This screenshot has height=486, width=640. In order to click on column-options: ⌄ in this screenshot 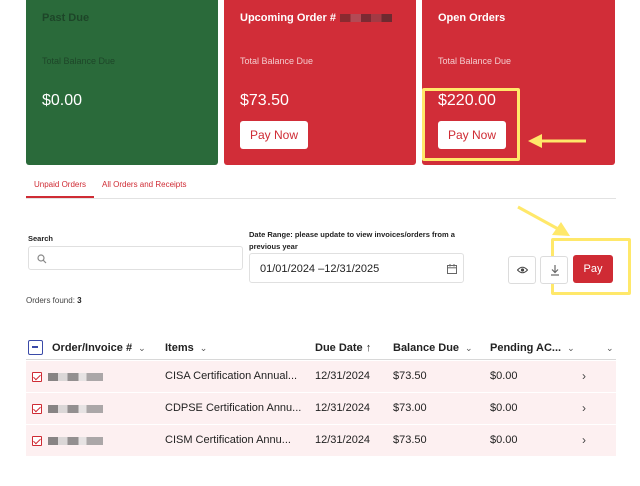, I will do `click(607, 348)`.